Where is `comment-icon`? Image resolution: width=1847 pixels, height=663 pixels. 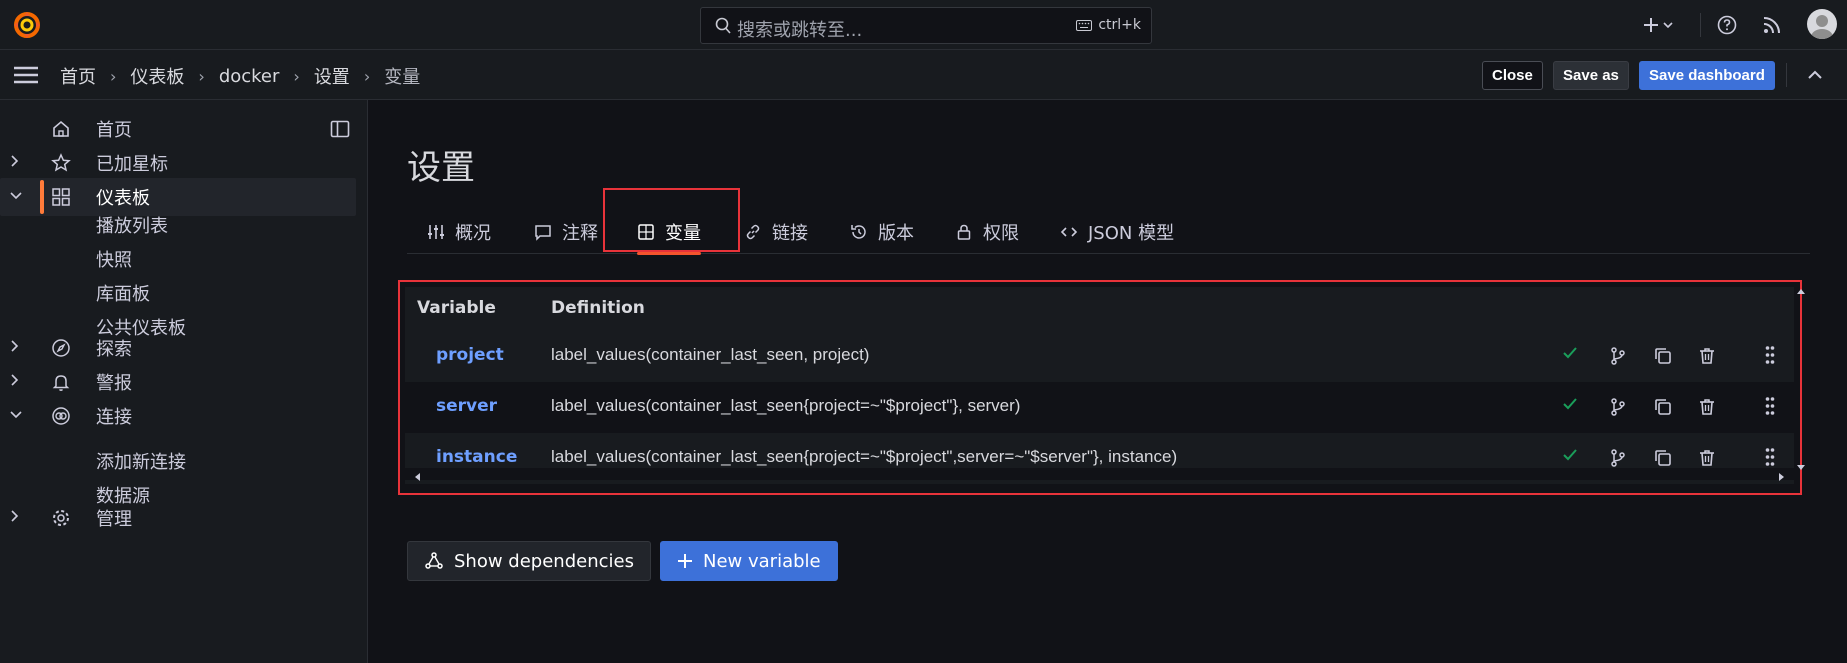
comment-icon is located at coordinates (543, 233).